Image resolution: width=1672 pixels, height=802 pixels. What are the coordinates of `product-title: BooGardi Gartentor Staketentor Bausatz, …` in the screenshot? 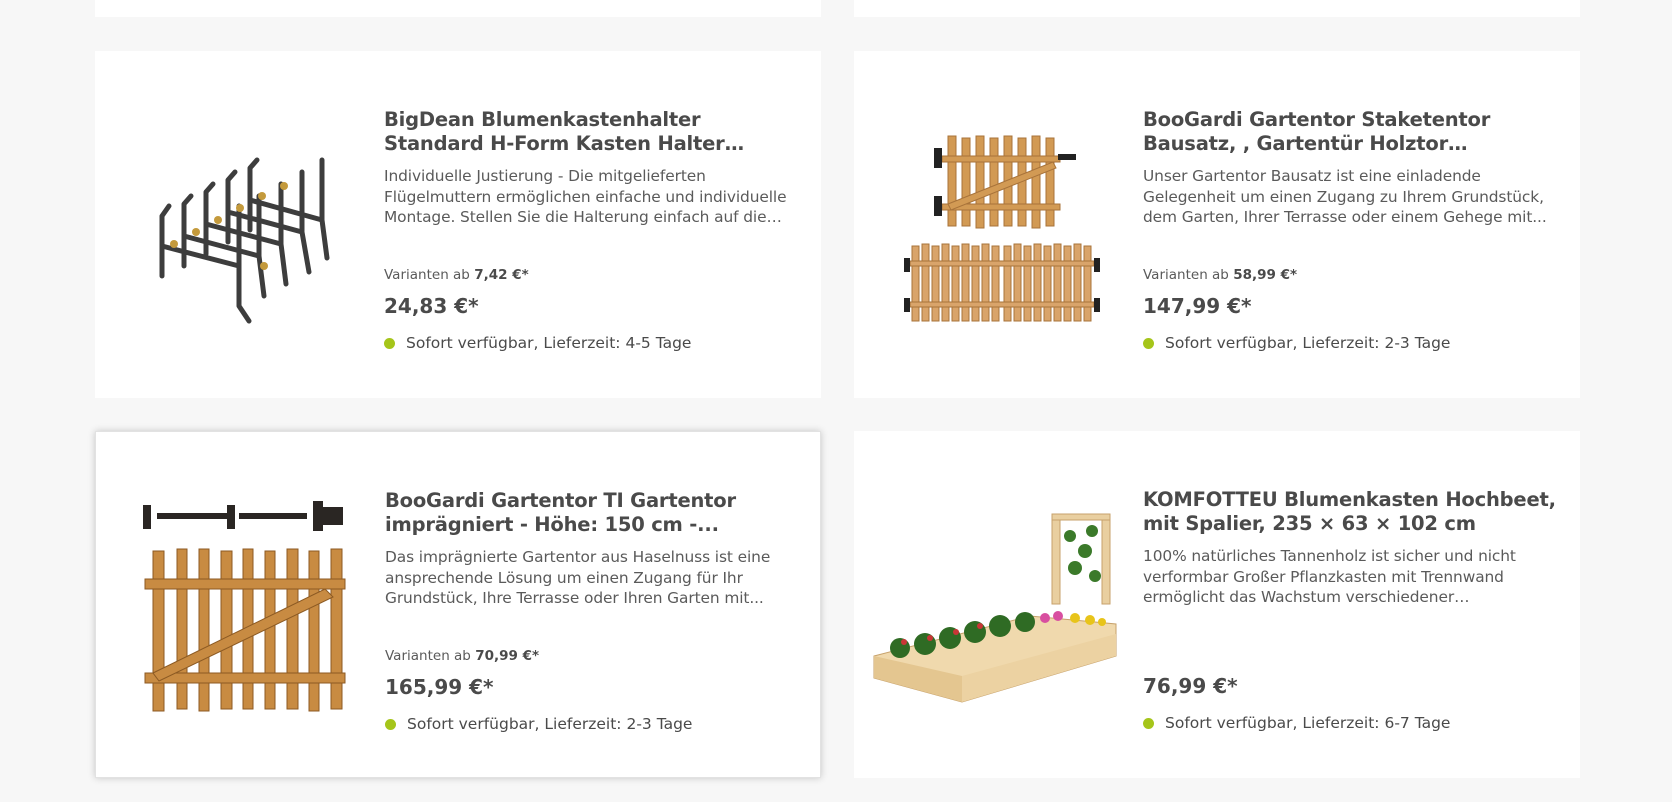 It's located at (1352, 132).